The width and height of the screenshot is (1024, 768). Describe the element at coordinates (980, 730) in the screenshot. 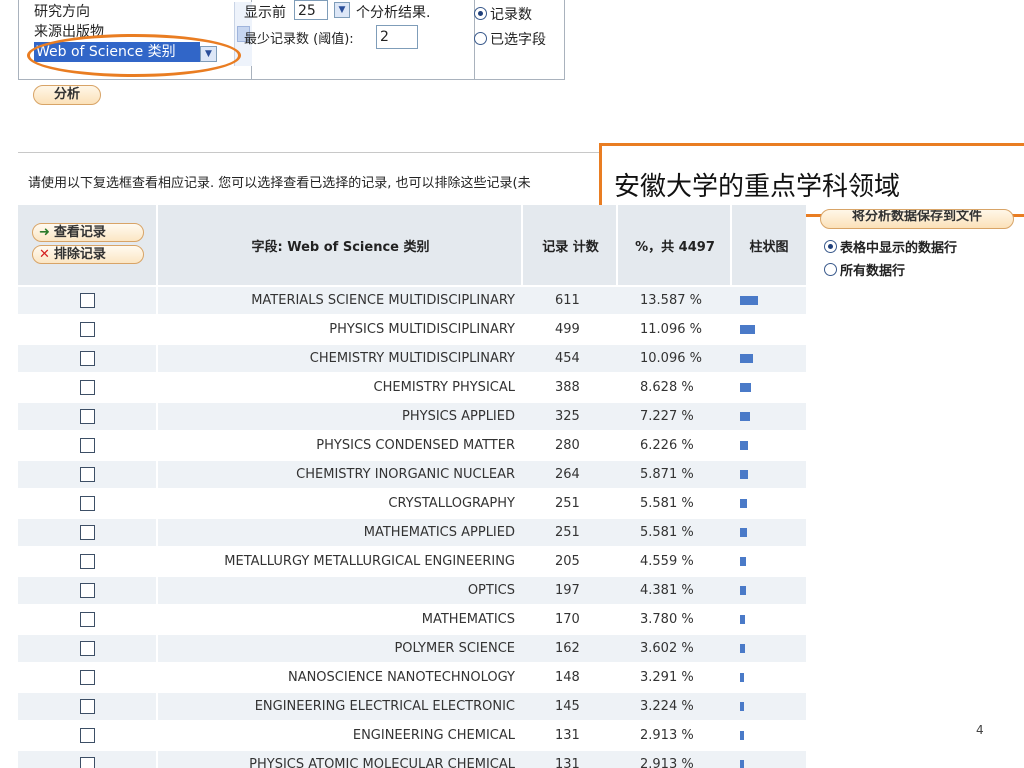

I see `page-number: 4` at that location.